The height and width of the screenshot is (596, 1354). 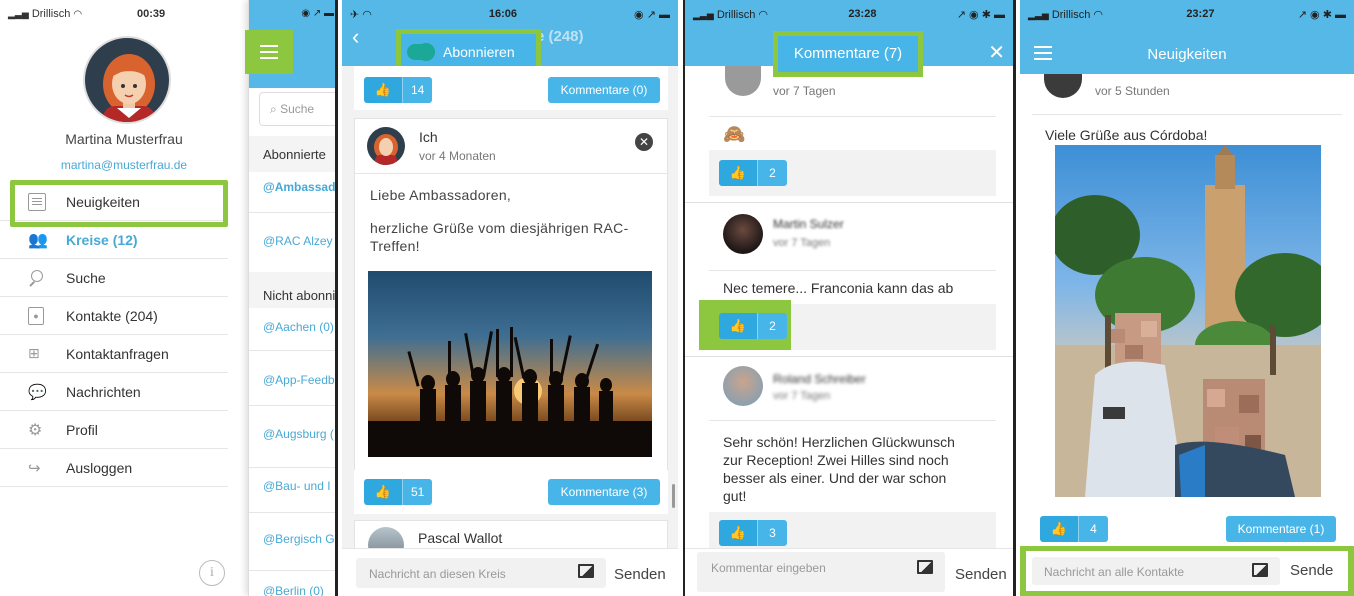 I want to click on post-author: Ich, so click(x=428, y=137).